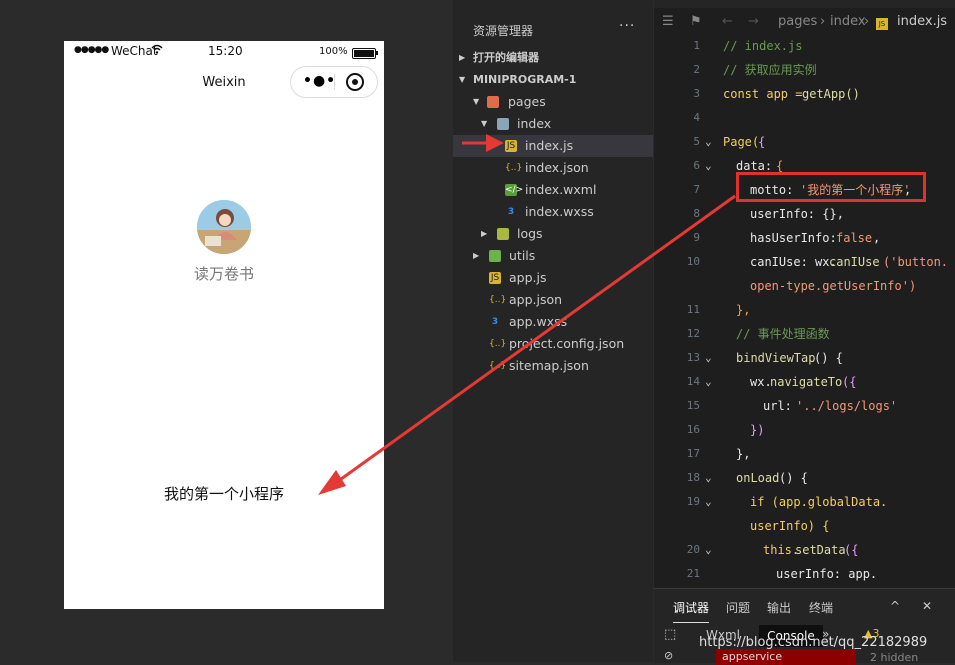 The height and width of the screenshot is (665, 955). Describe the element at coordinates (693, 309) in the screenshot. I see `line-number: 11` at that location.